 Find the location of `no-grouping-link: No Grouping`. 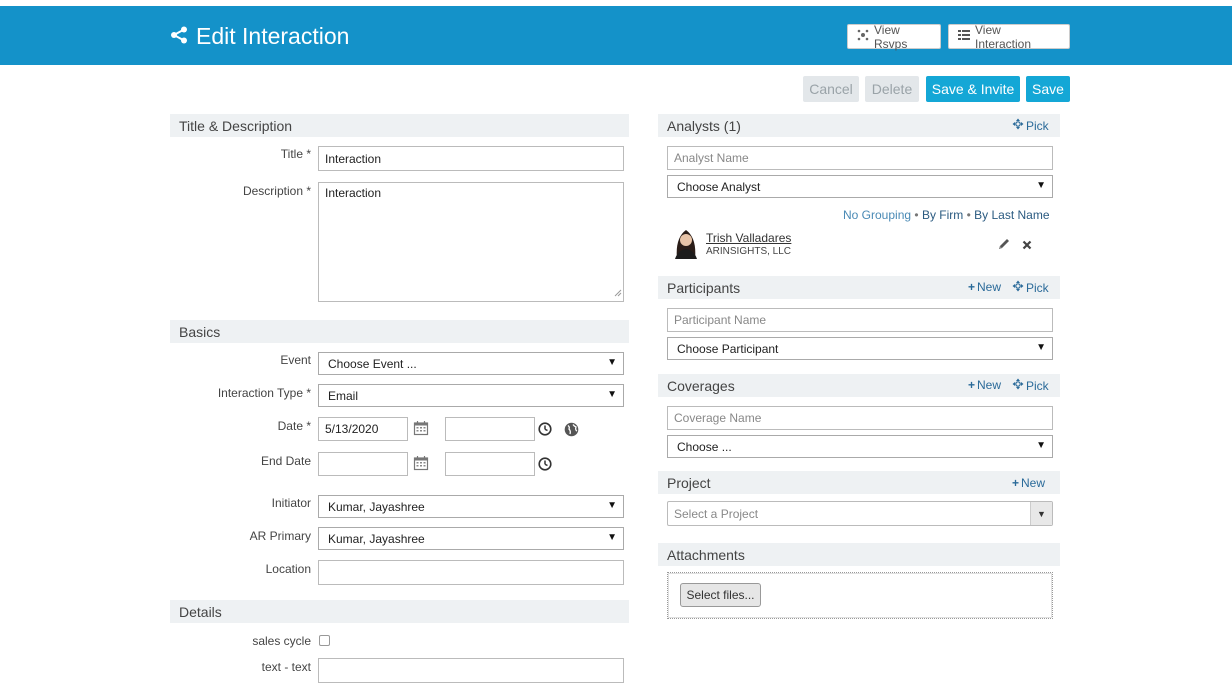

no-grouping-link: No Grouping is located at coordinates (877, 215).